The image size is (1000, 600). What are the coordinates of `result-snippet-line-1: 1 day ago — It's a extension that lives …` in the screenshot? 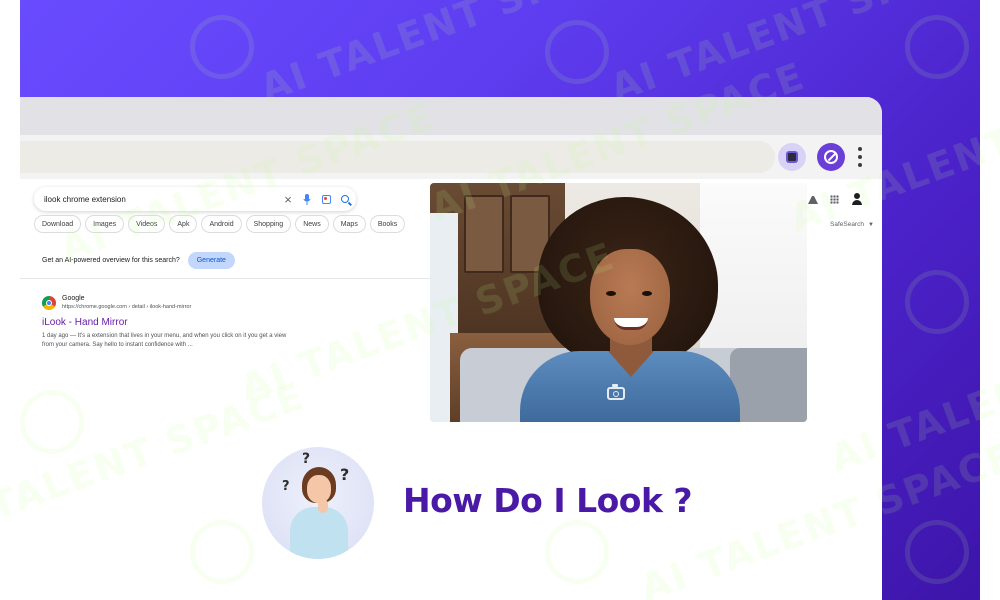 It's located at (164, 336).